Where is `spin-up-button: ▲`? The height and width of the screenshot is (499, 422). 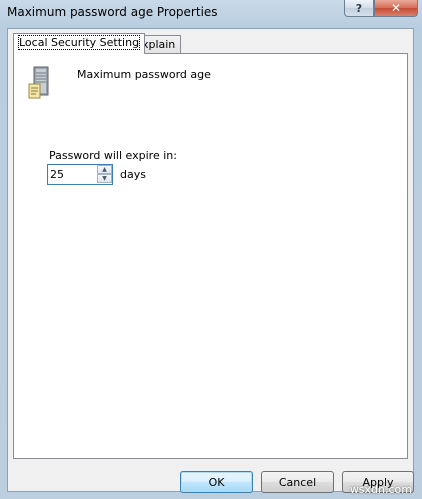 spin-up-button: ▲ is located at coordinates (104, 169).